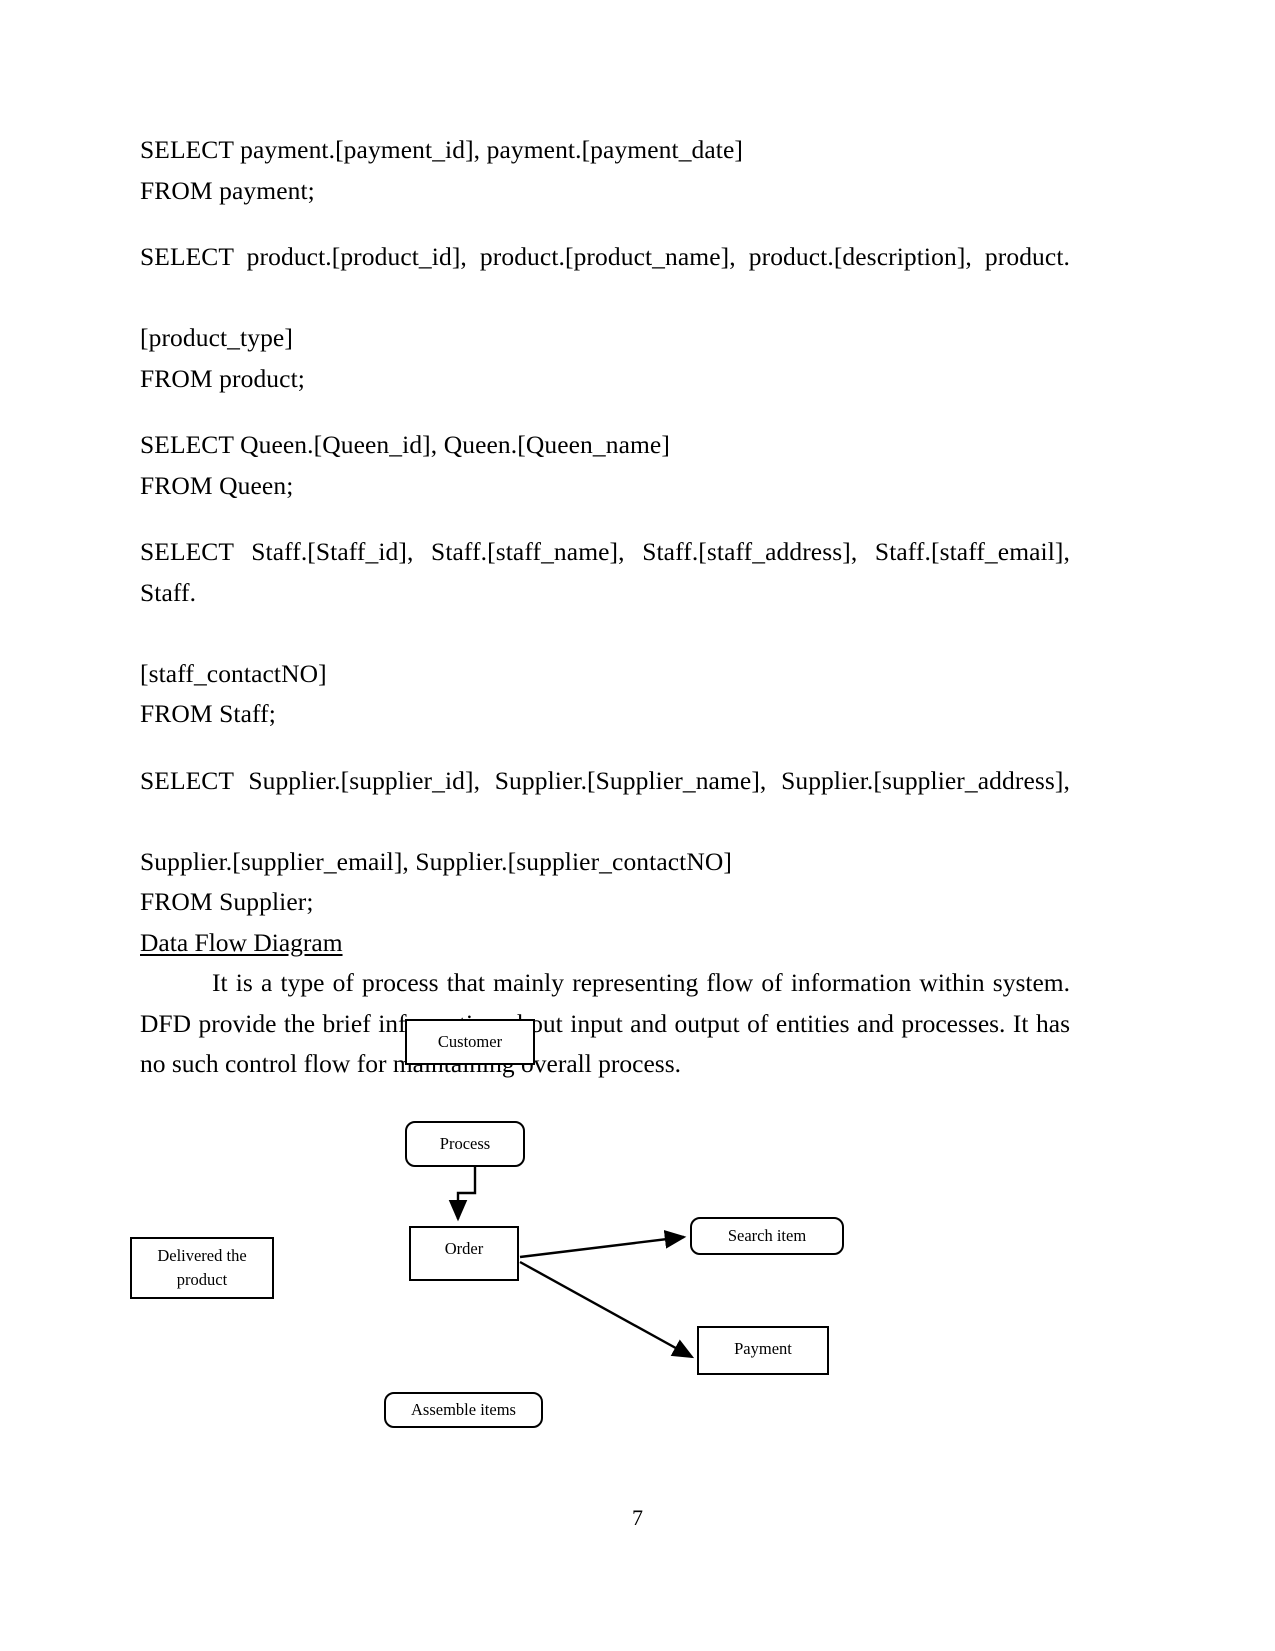  I want to click on sql-select-continuation: [product_type], so click(216, 337).